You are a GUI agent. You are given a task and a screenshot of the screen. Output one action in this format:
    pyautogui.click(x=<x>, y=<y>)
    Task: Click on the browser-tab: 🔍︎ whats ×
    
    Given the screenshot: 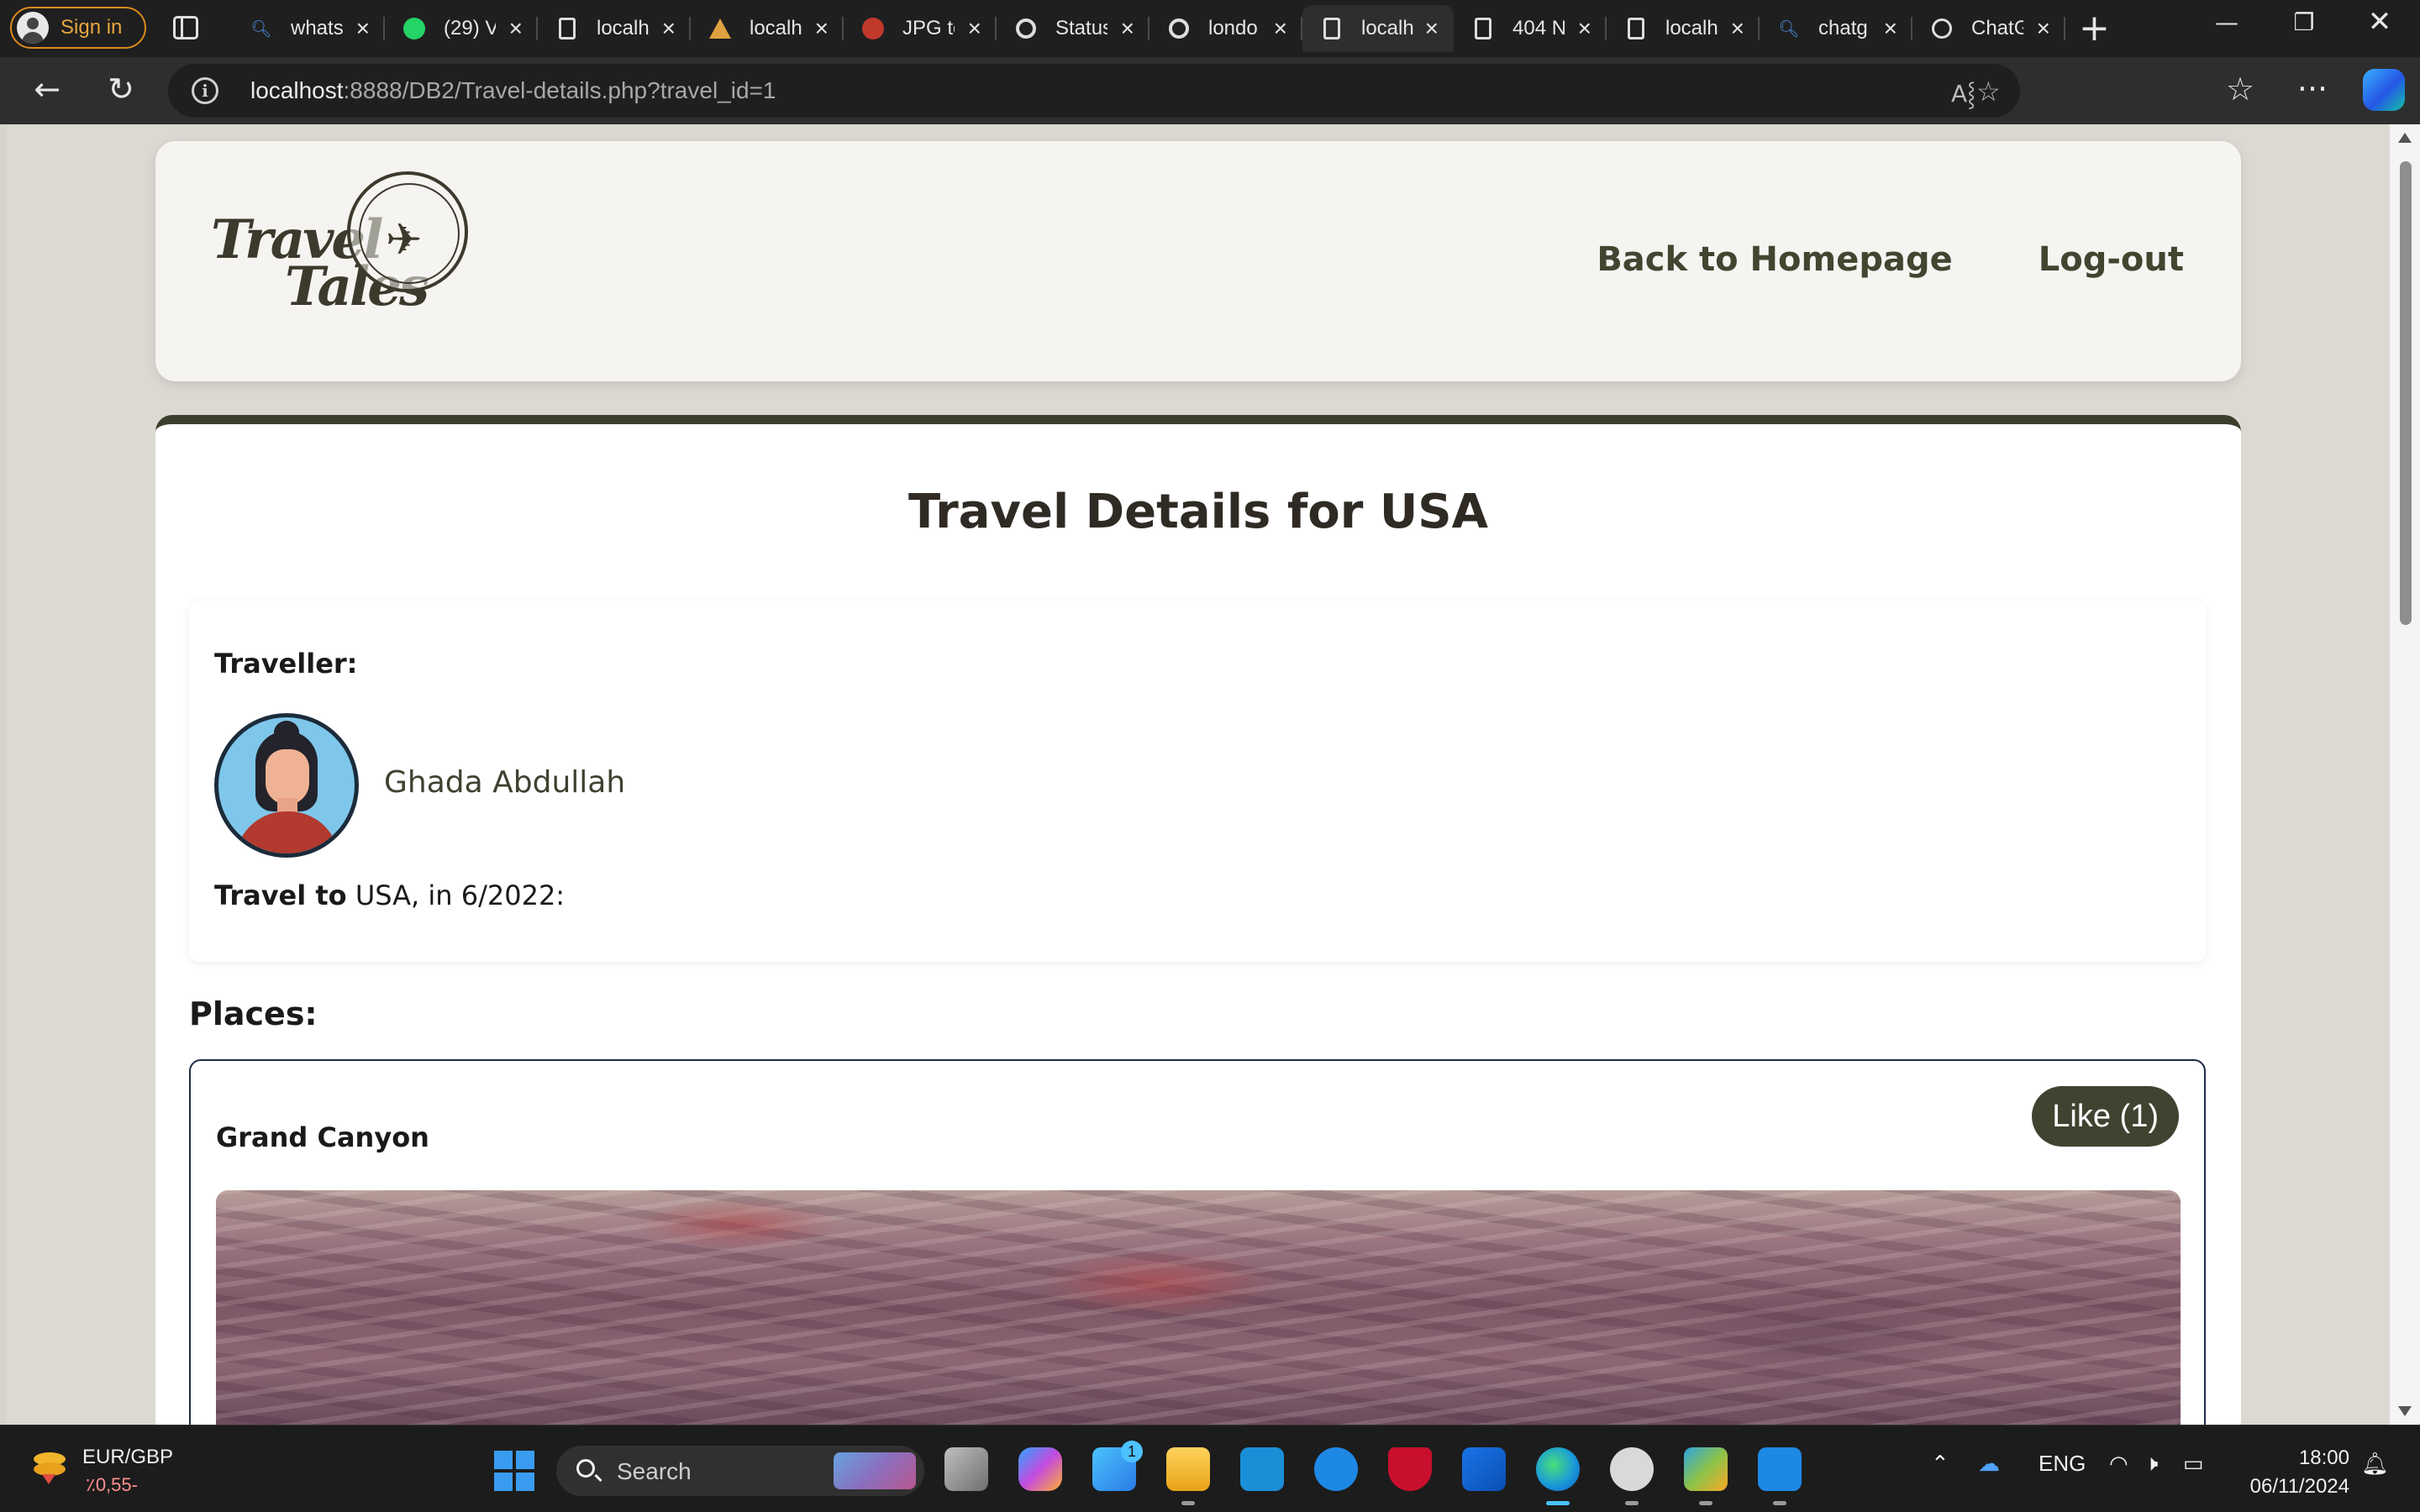 What is the action you would take?
    pyautogui.click(x=308, y=28)
    